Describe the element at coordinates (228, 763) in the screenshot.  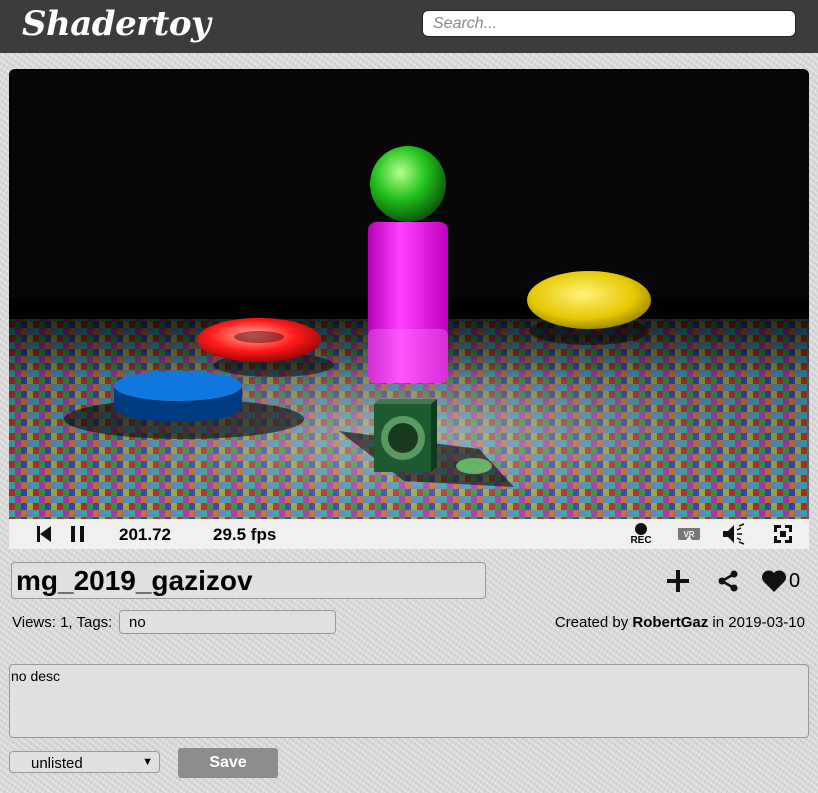
I see `save-button: Save` at that location.